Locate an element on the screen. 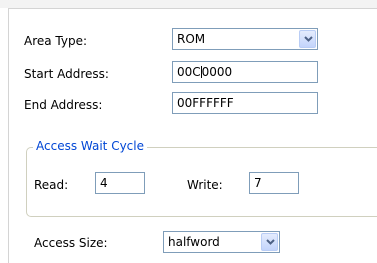 This screenshot has width=377, height=263. area-type-dropdown: ROM is located at coordinates (245, 39).